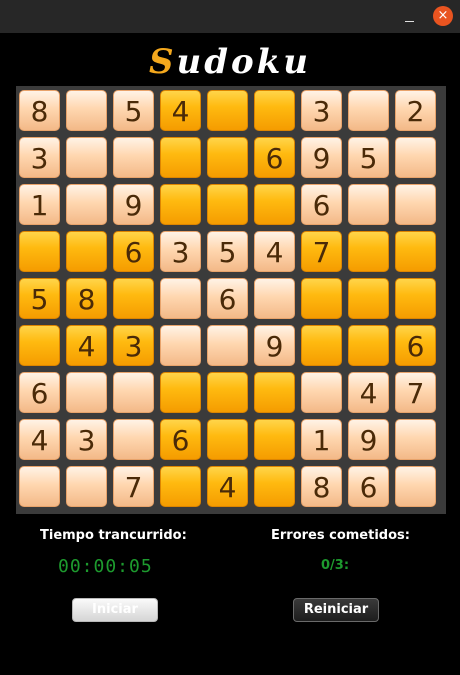 The image size is (460, 675). Describe the element at coordinates (340, 535) in the screenshot. I see `errors-label: Errores cometidos:` at that location.